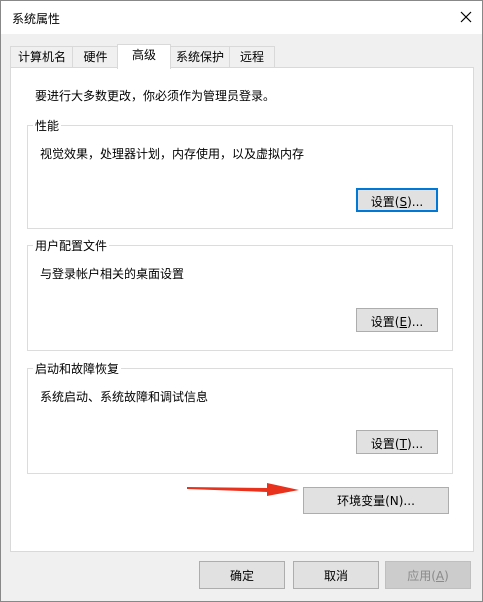 This screenshot has height=602, width=483. I want to click on ok-button: 确定, so click(242, 575).